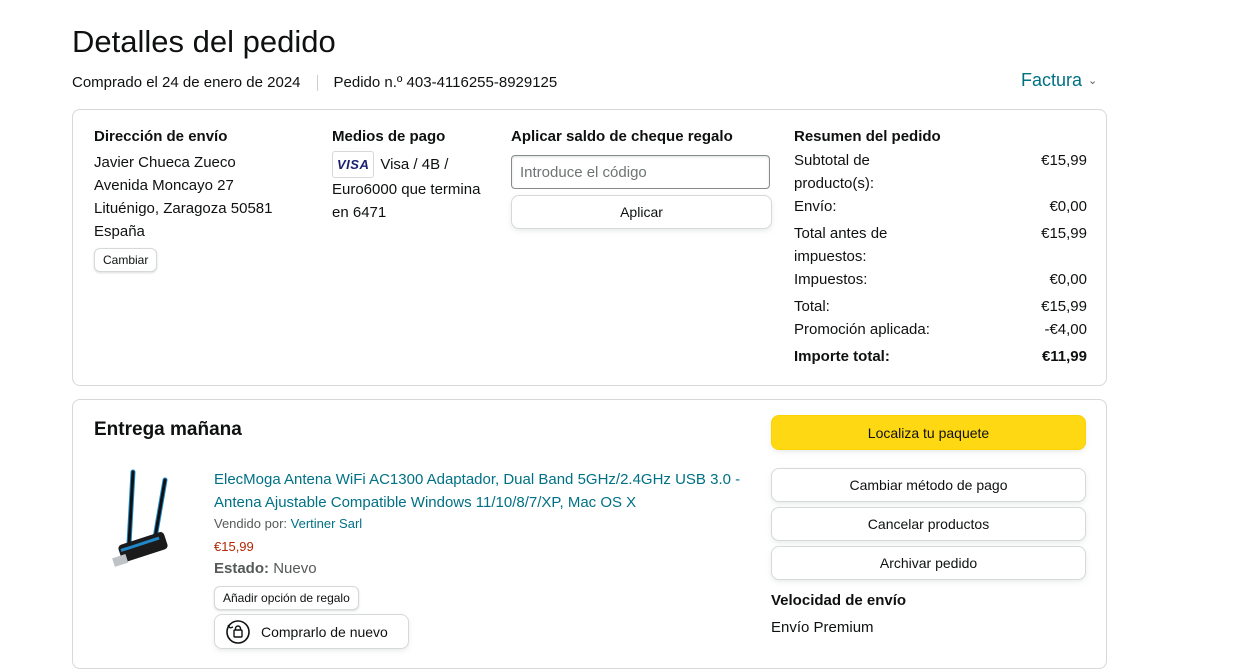  I want to click on invoice-dropdown: Factura ⌄, so click(1059, 80).